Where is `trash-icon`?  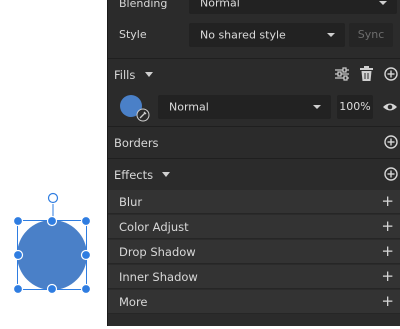
trash-icon is located at coordinates (366, 73).